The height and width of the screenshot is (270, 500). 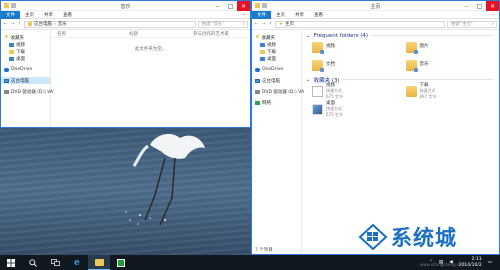 What do you see at coordinates (375, 6) in the screenshot?
I see `title-bar: 主页 – □ ✕` at bounding box center [375, 6].